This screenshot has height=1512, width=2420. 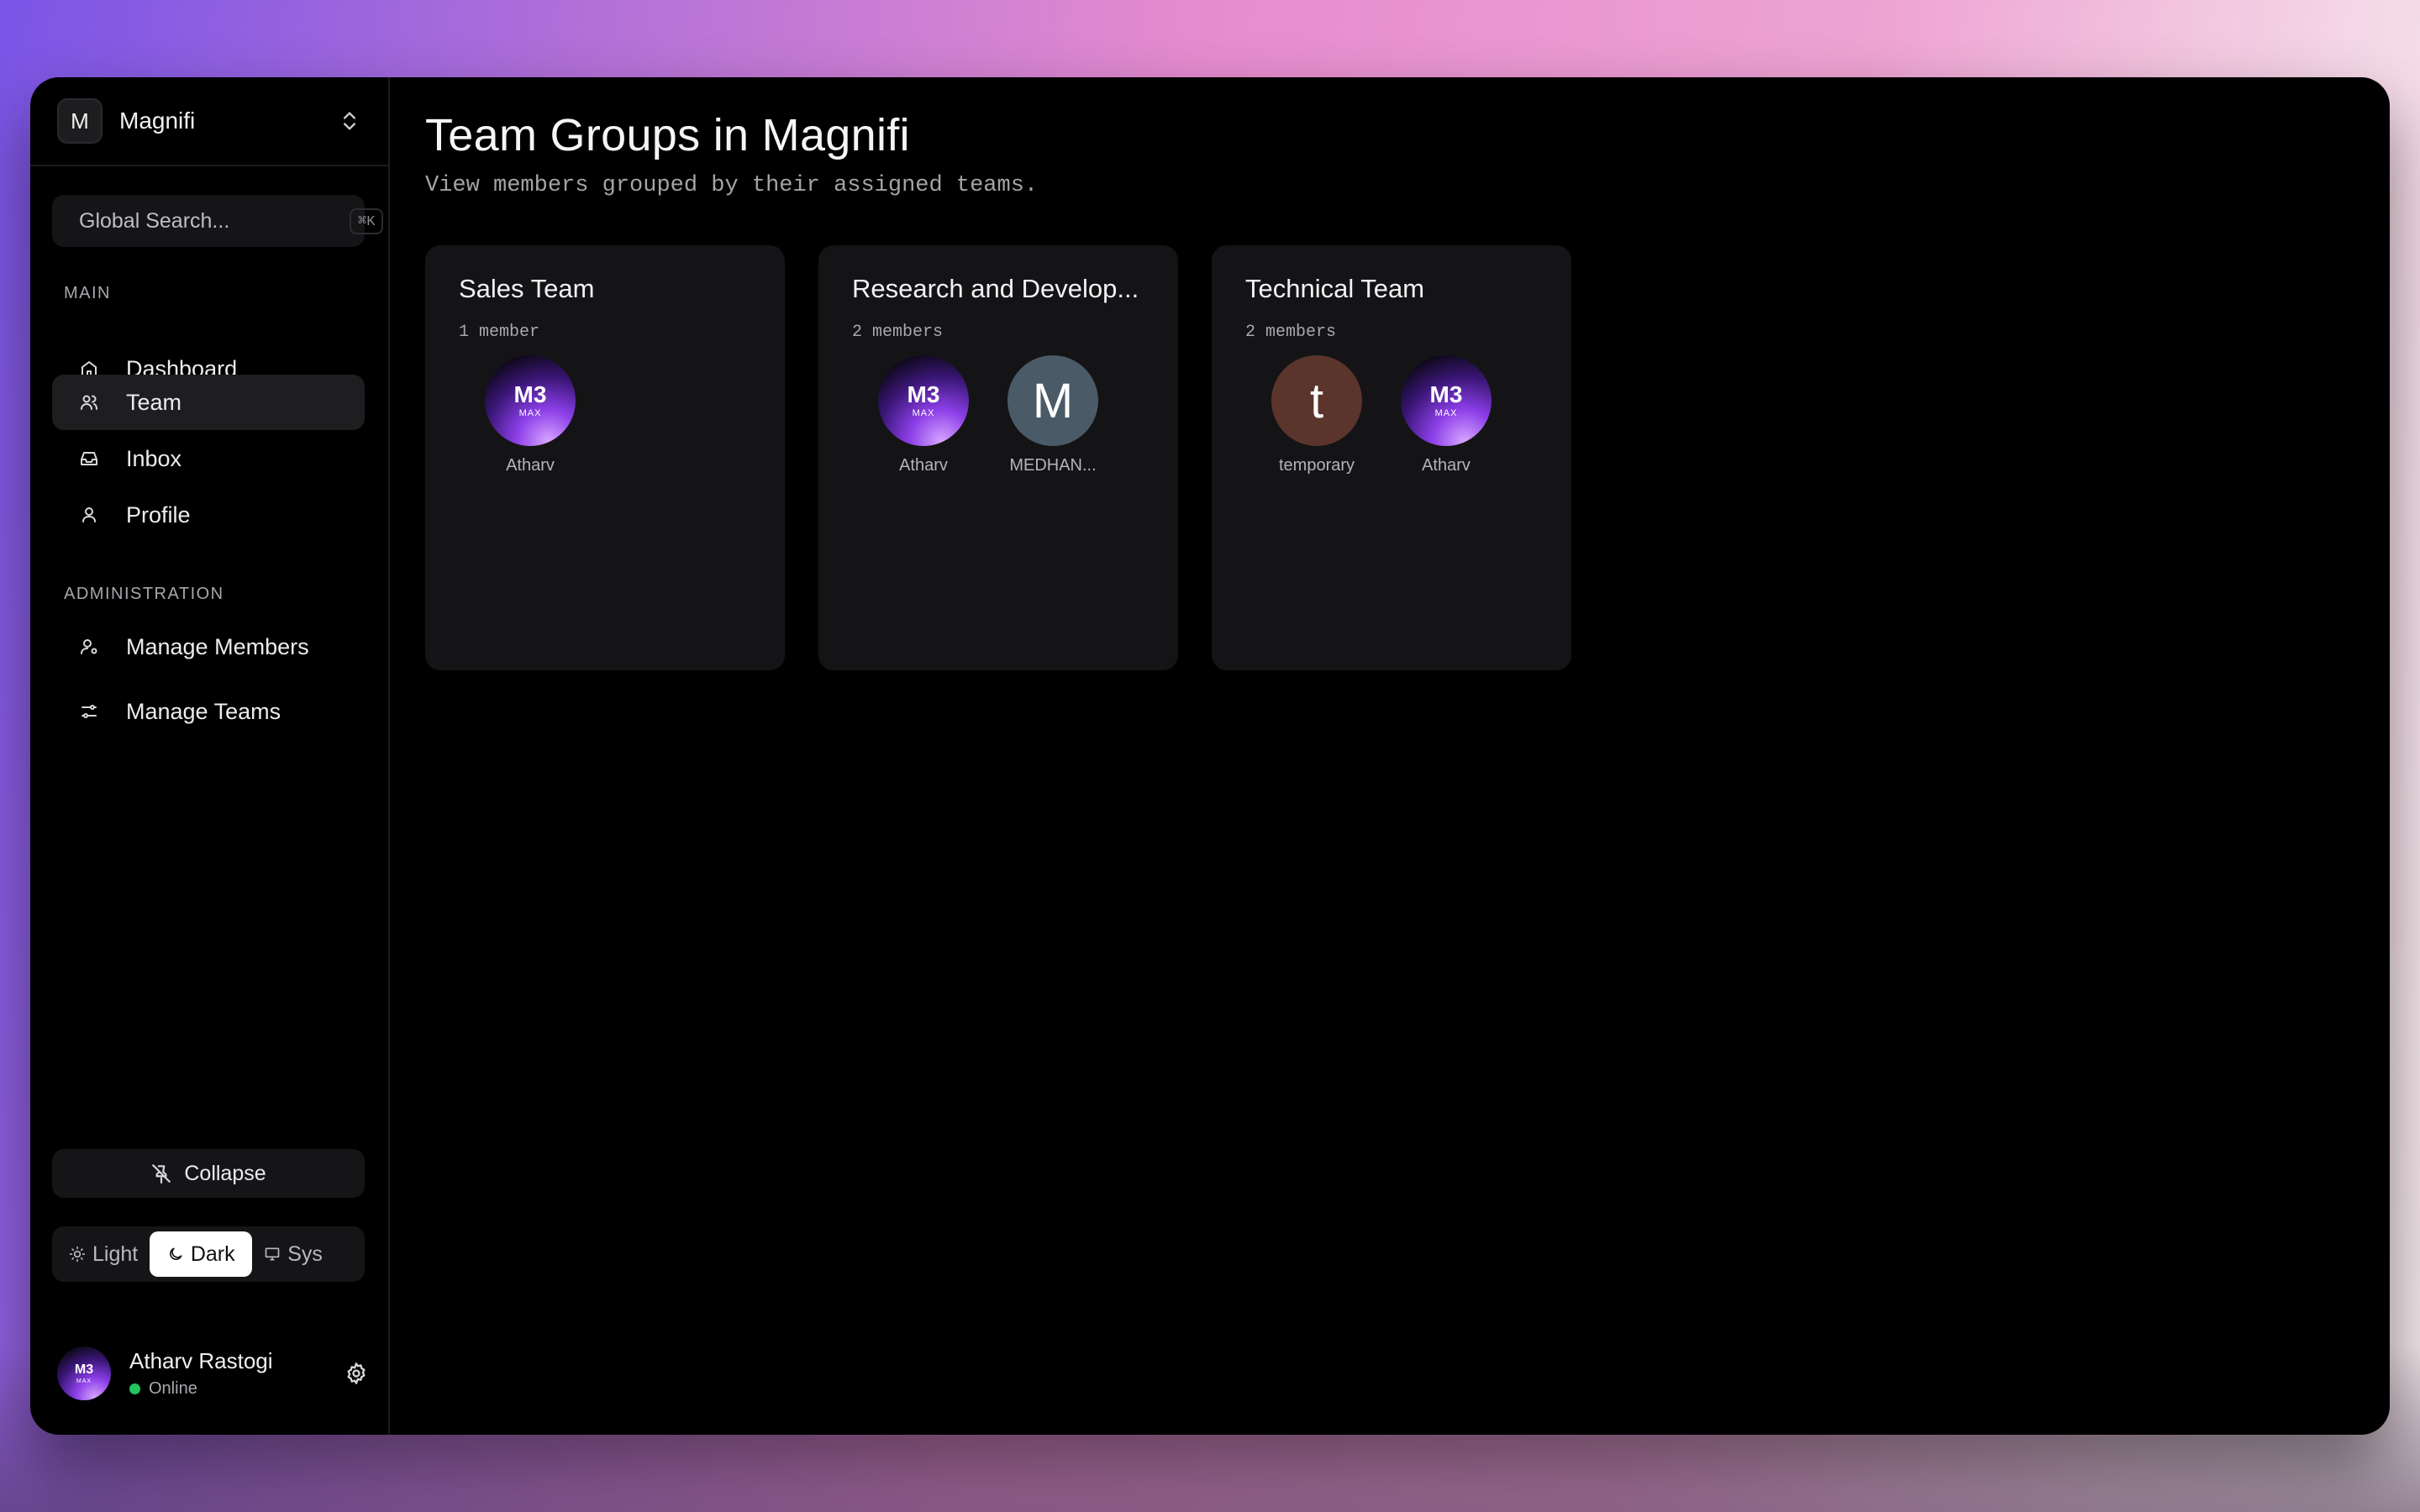 I want to click on theme-light-option: Light, so click(x=103, y=1254).